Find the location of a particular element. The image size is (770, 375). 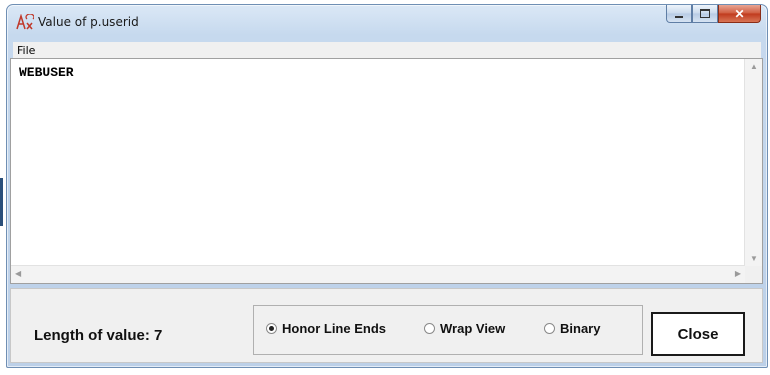

scroll-down-icon: ▼ is located at coordinates (754, 258).